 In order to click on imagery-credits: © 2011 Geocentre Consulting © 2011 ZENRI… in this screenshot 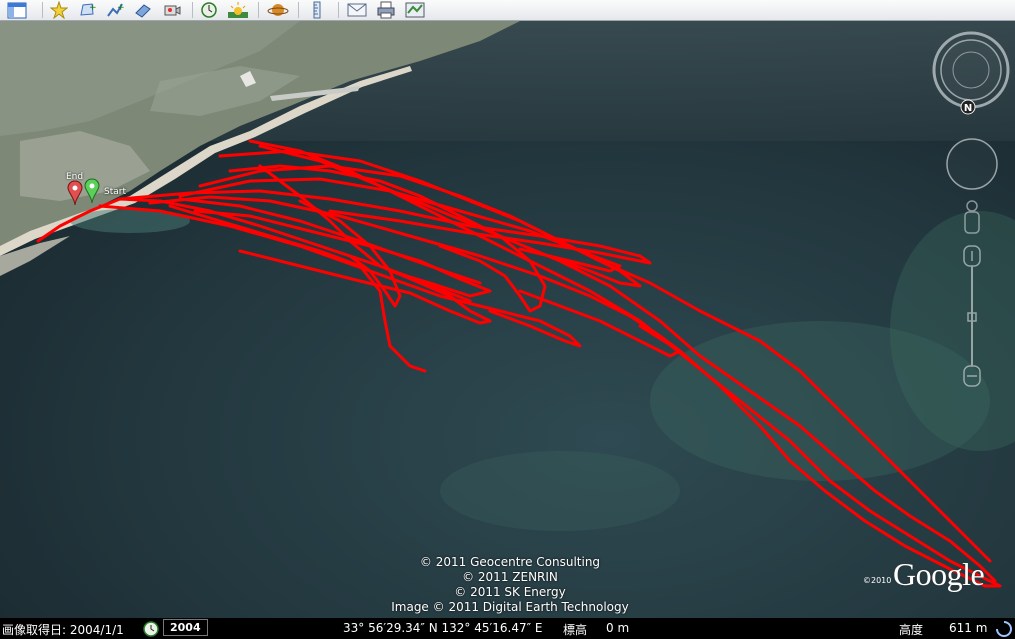, I will do `click(510, 585)`.